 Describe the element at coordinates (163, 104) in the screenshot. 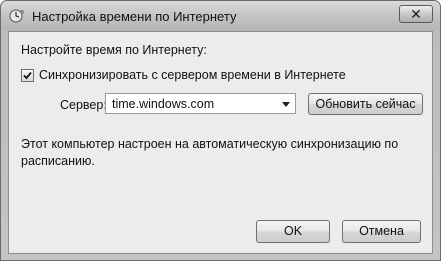

I see `server-select-value: time.windows.com` at that location.